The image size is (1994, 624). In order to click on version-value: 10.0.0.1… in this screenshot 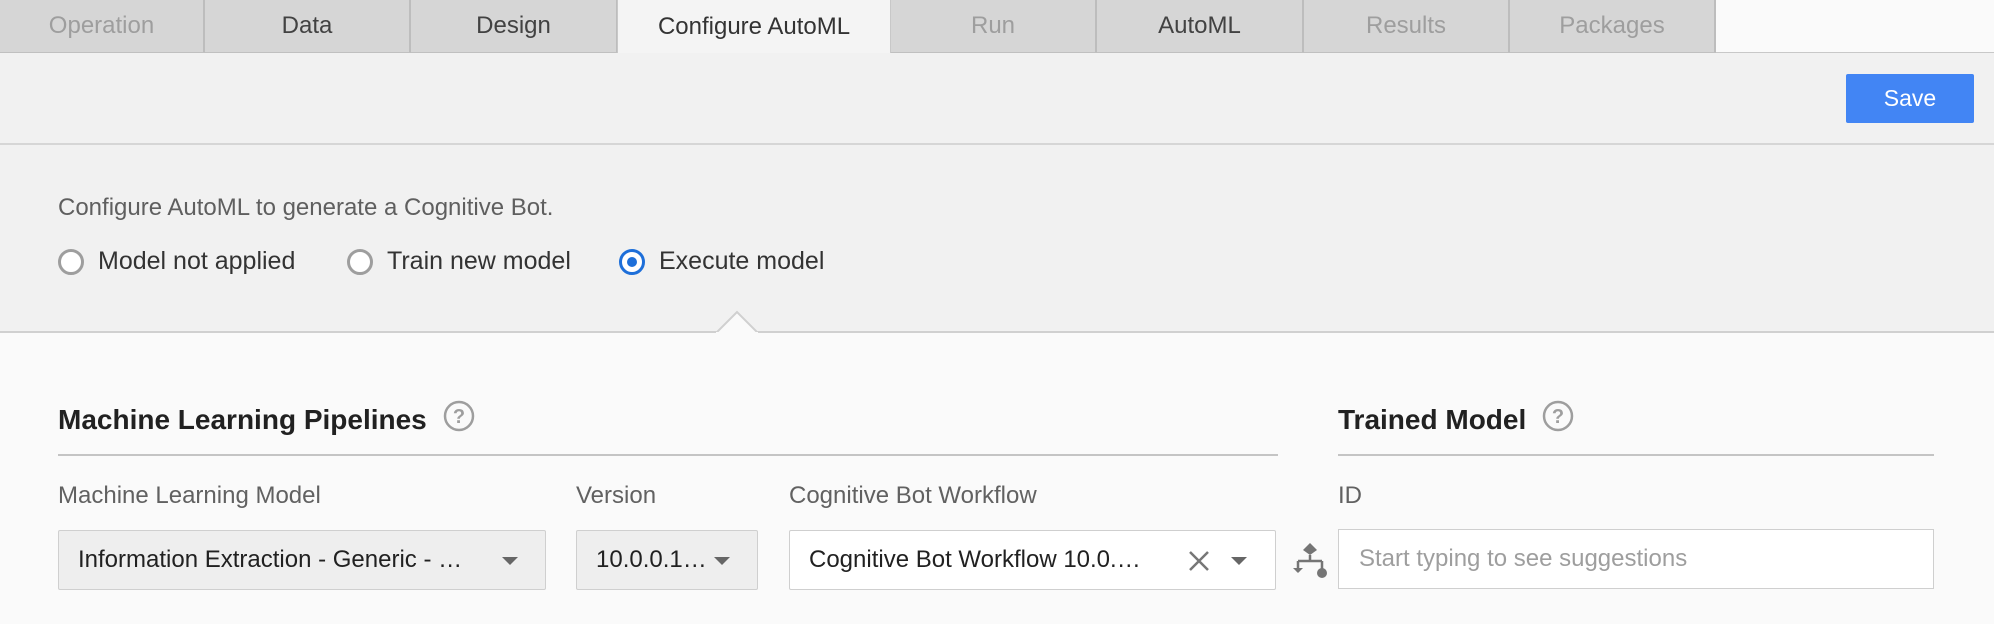, I will do `click(651, 559)`.